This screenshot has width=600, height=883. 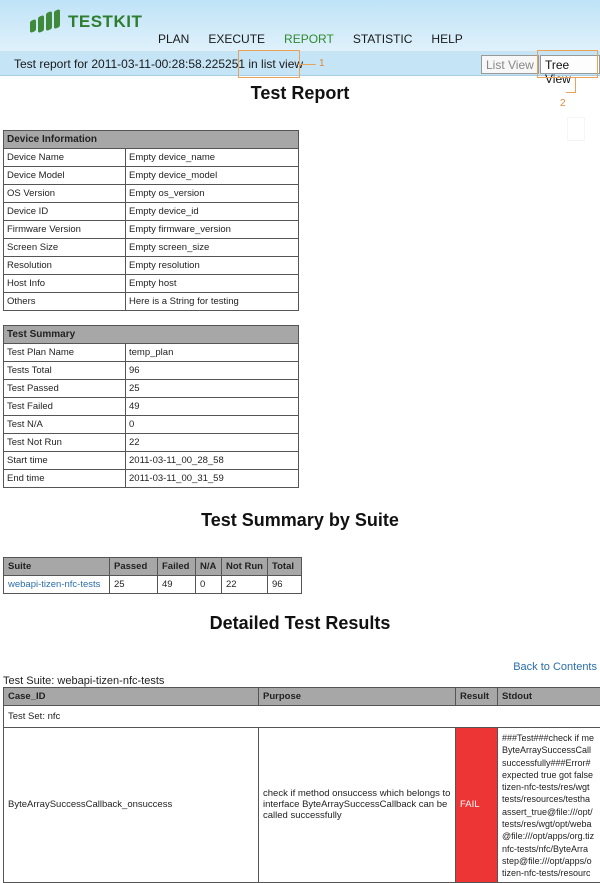 I want to click on col-total: Total, so click(x=285, y=567).